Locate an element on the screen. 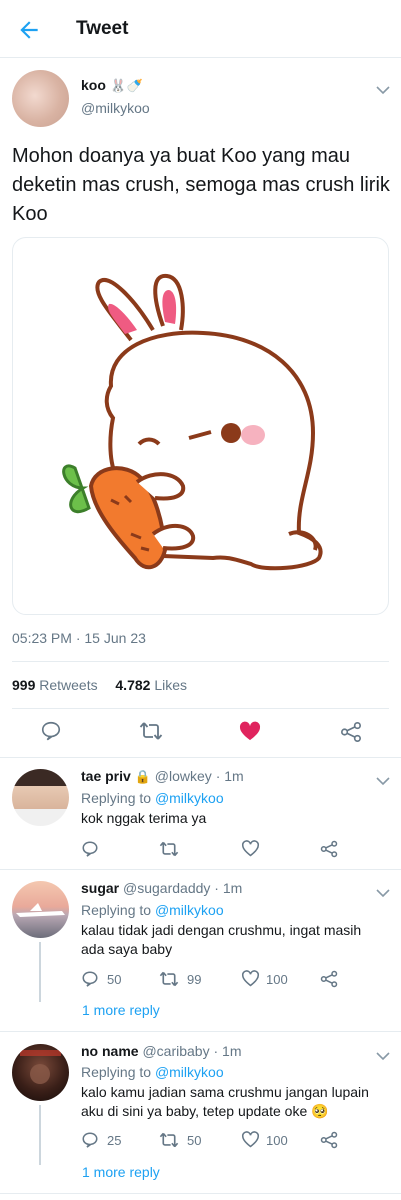 The image size is (401, 1200). likes-stat: 4.782 Likes is located at coordinates (151, 685).